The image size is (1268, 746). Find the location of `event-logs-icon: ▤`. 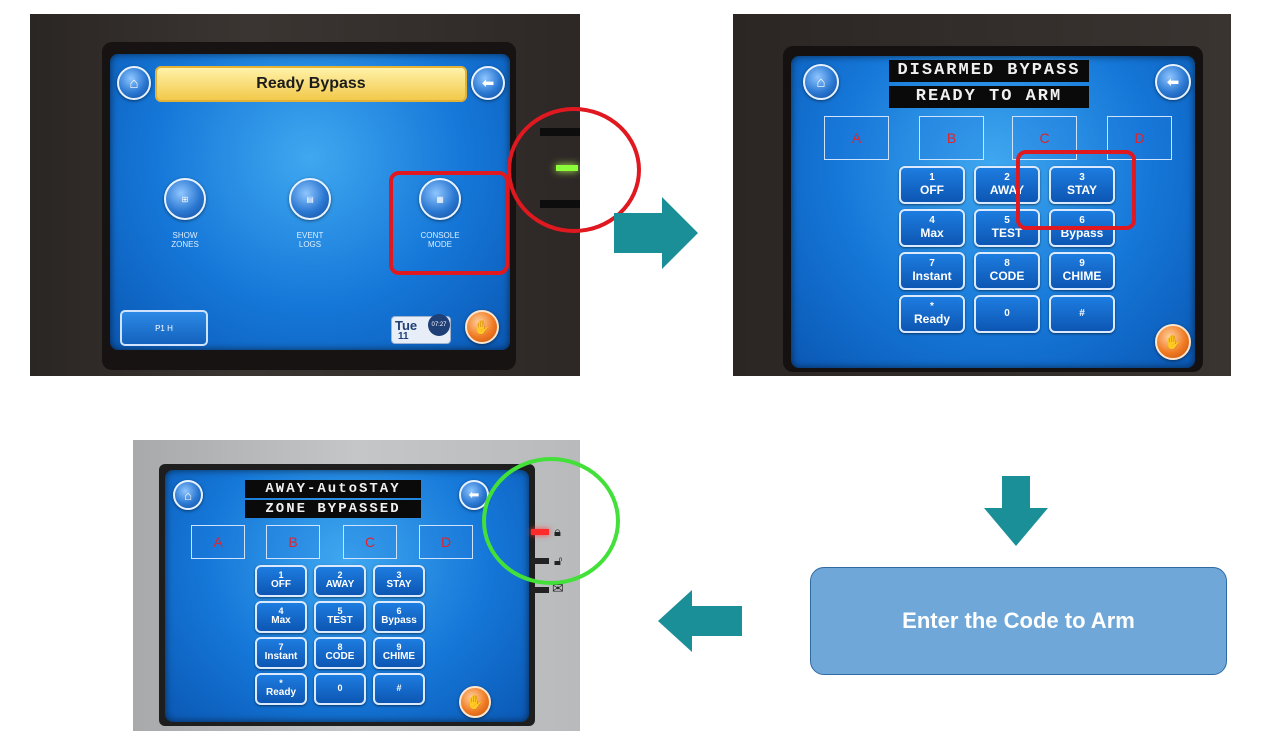

event-logs-icon: ▤ is located at coordinates (310, 199).